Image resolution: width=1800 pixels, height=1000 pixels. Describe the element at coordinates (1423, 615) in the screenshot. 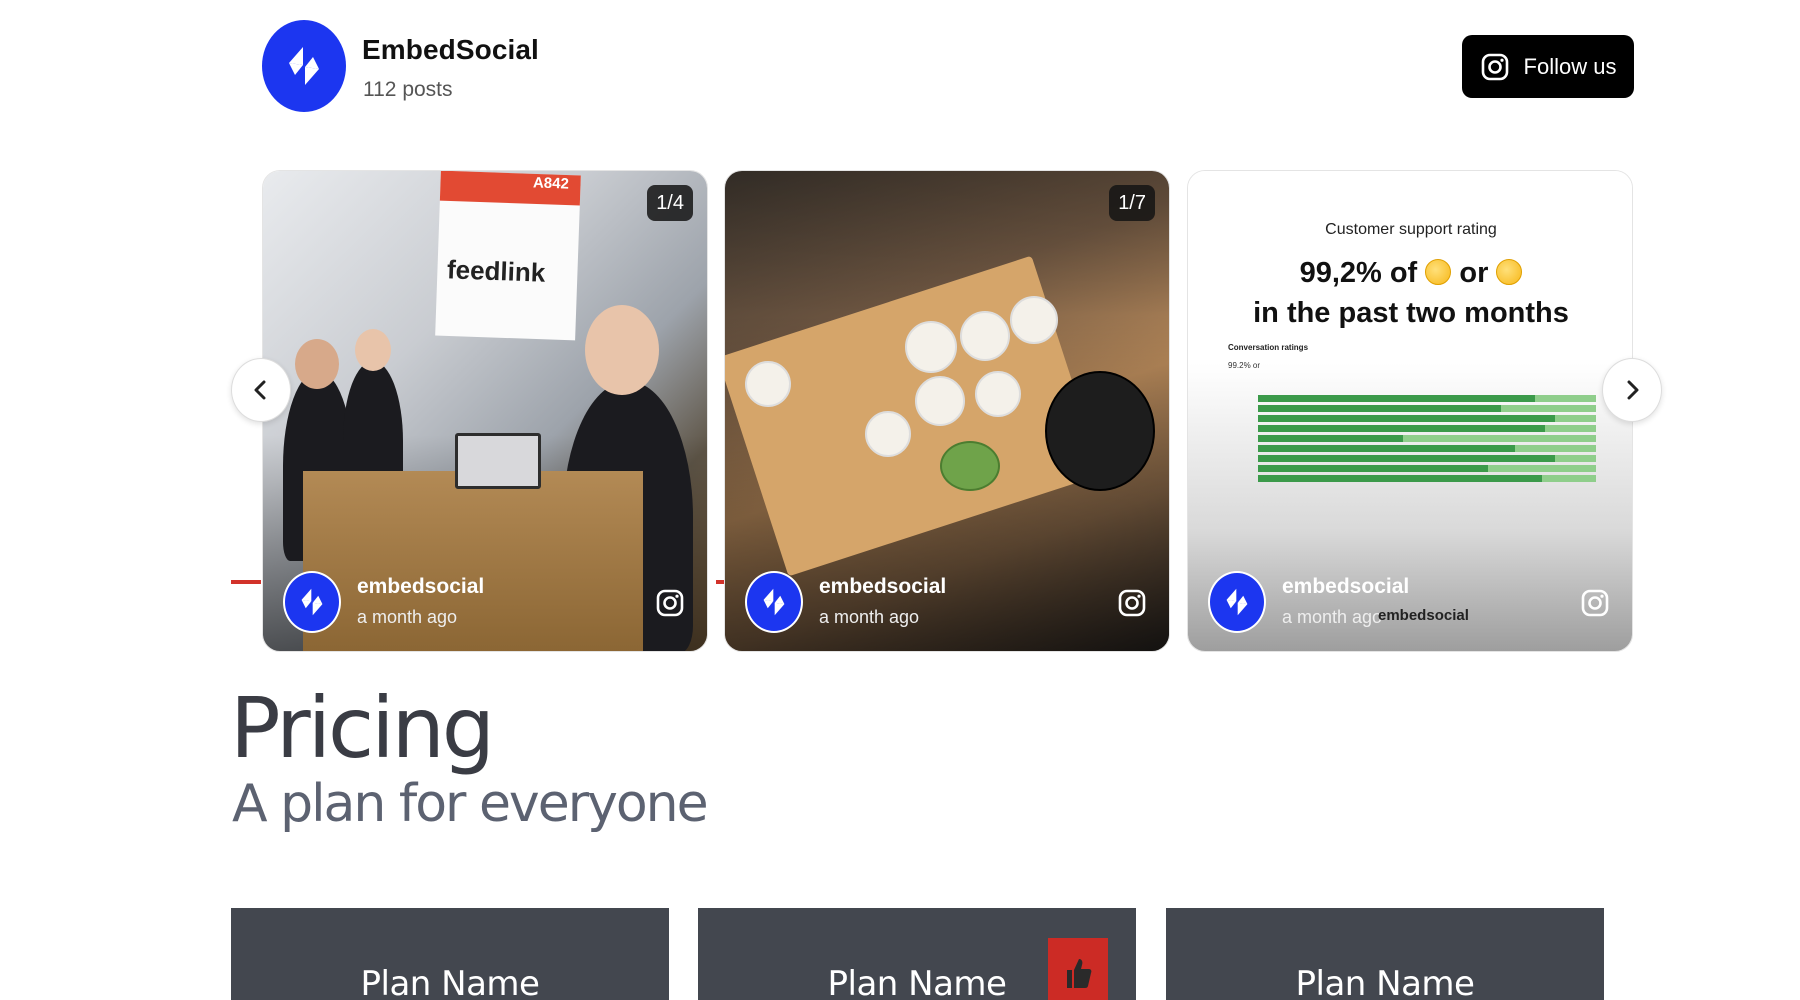

I see `embedsocial-watermark: embedsocial` at that location.